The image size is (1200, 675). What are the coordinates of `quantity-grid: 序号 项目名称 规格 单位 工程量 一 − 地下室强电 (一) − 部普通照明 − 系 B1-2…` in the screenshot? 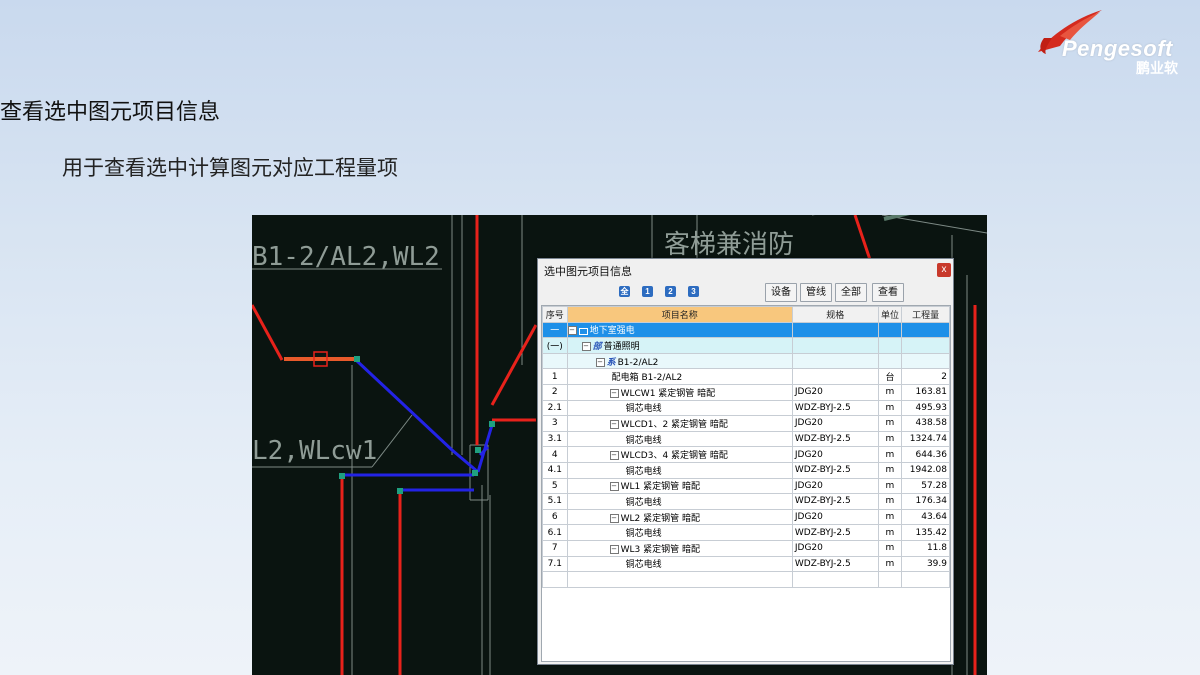 It's located at (746, 447).